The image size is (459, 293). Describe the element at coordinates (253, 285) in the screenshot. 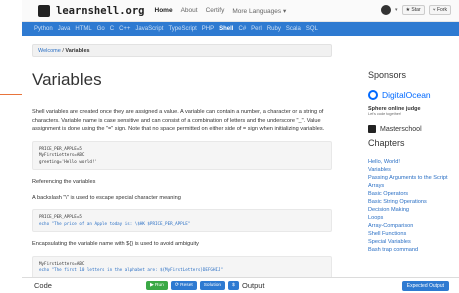

I see `output-label: Output` at that location.